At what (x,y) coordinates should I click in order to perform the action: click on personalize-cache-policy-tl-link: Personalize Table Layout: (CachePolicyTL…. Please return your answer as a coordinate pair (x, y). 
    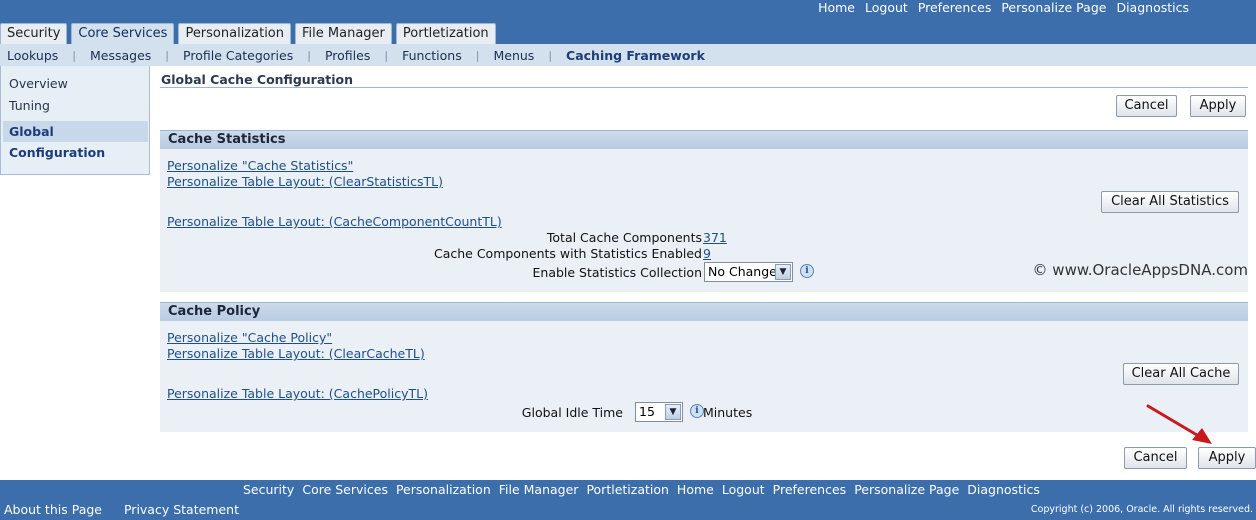
    Looking at the image, I should click on (297, 393).